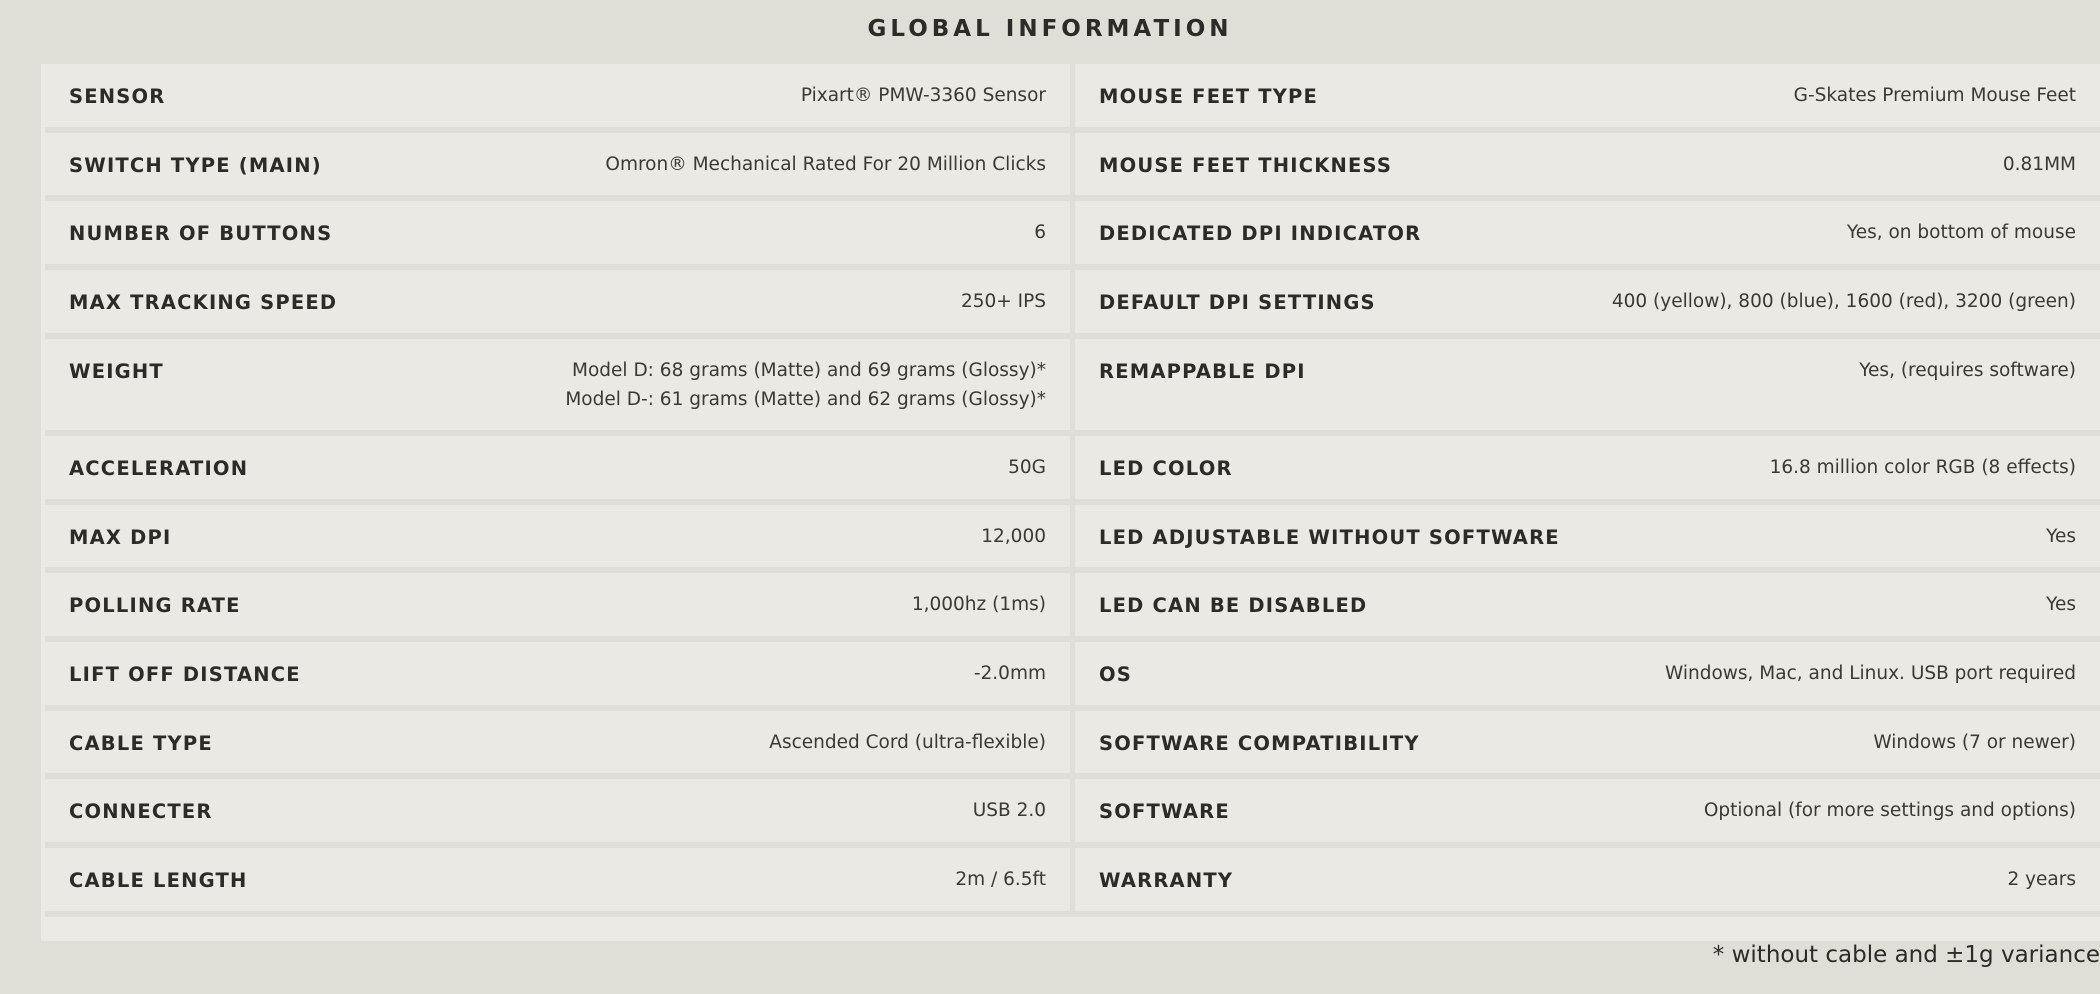 This screenshot has height=994, width=2100. What do you see at coordinates (1329, 537) in the screenshot?
I see `spec-label: LED ADJUSTABLE WITHOUT SOFTWARE` at bounding box center [1329, 537].